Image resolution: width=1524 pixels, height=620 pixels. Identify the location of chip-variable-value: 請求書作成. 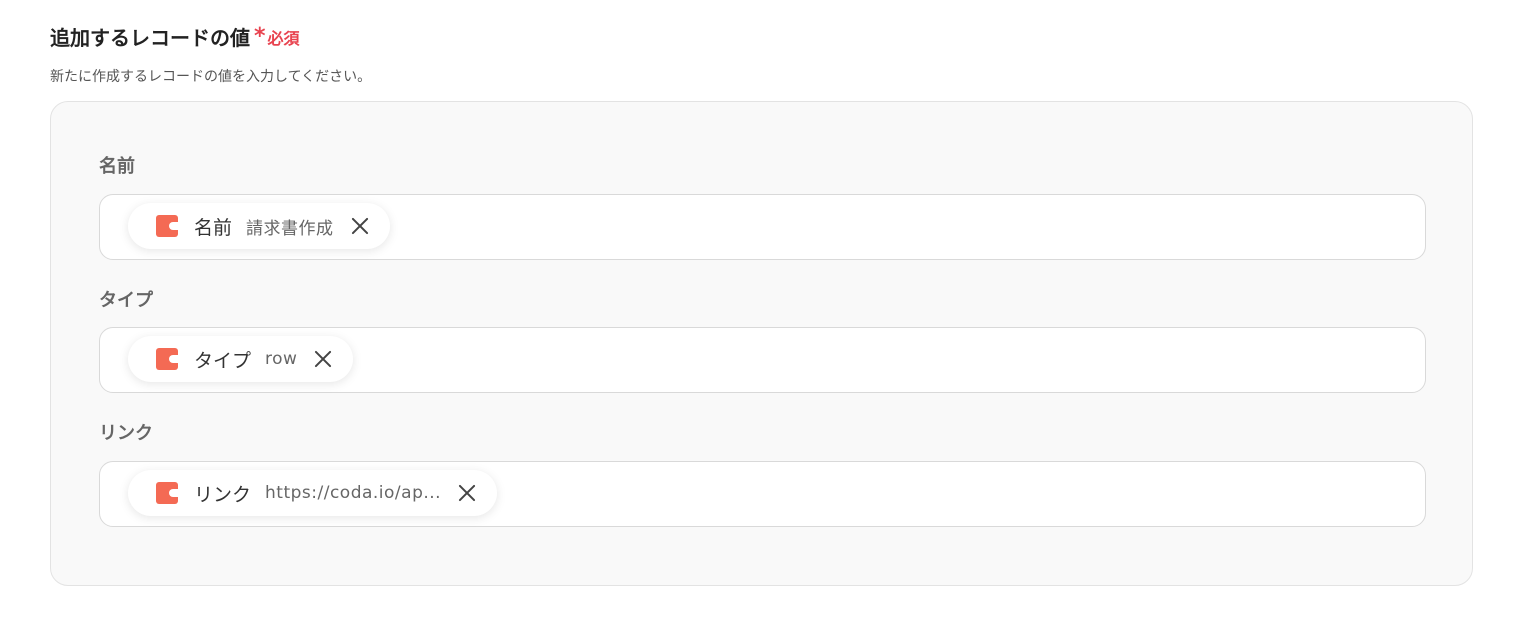
(290, 228).